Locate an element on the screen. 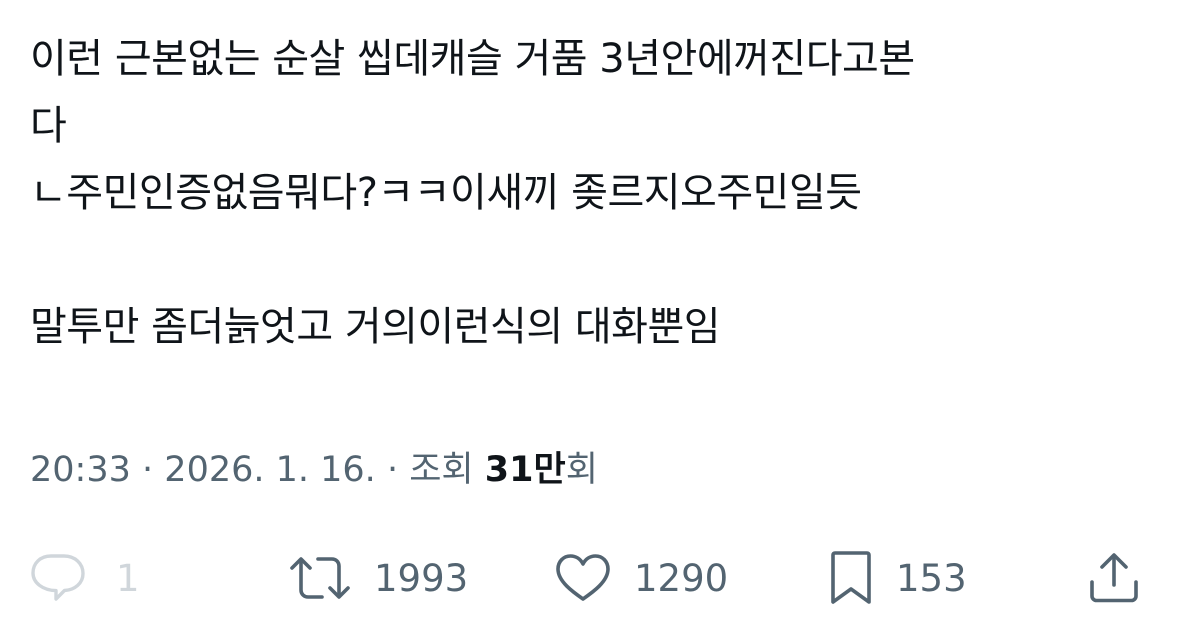 The image size is (1179, 628). share-icon is located at coordinates (1114, 578).